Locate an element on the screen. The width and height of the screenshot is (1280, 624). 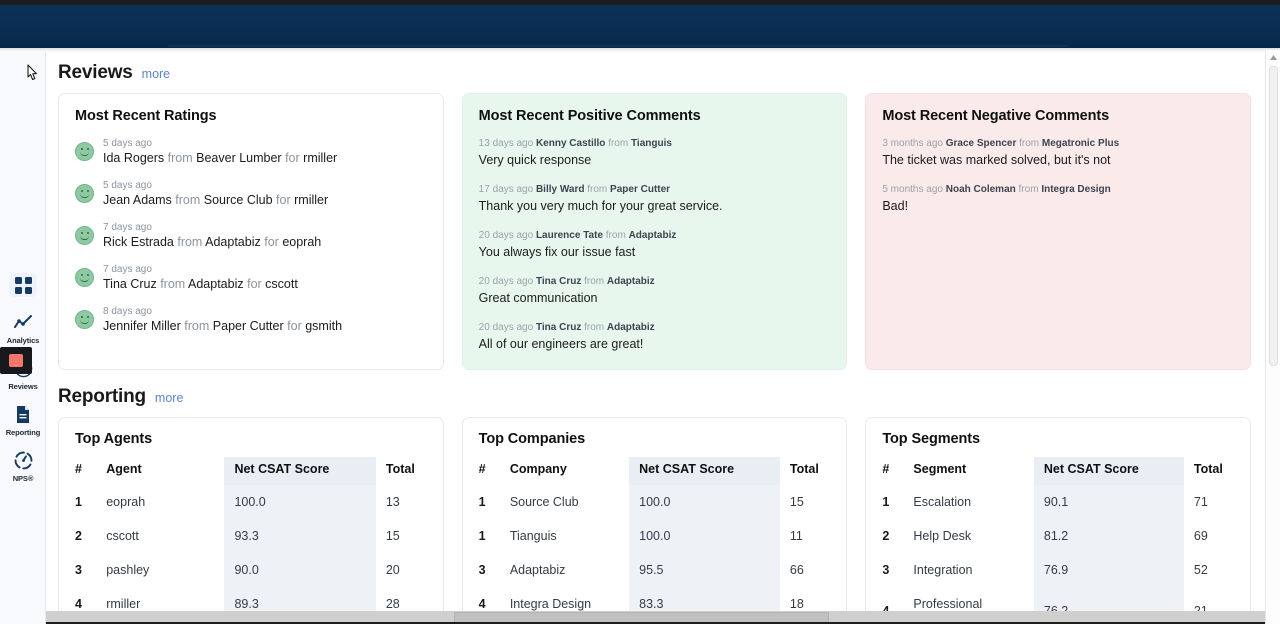
left-sidebar: Analytics Reviews Reporting NPS® is located at coordinates (23, 338).